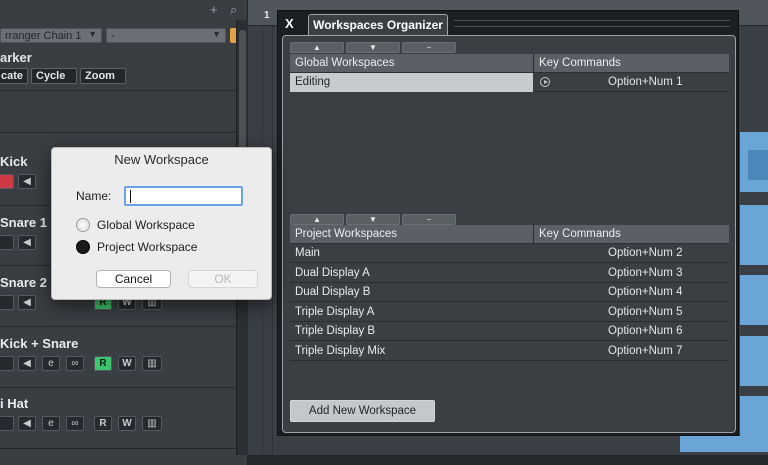  I want to click on list-item: Main Option+Num 2, so click(509, 253).